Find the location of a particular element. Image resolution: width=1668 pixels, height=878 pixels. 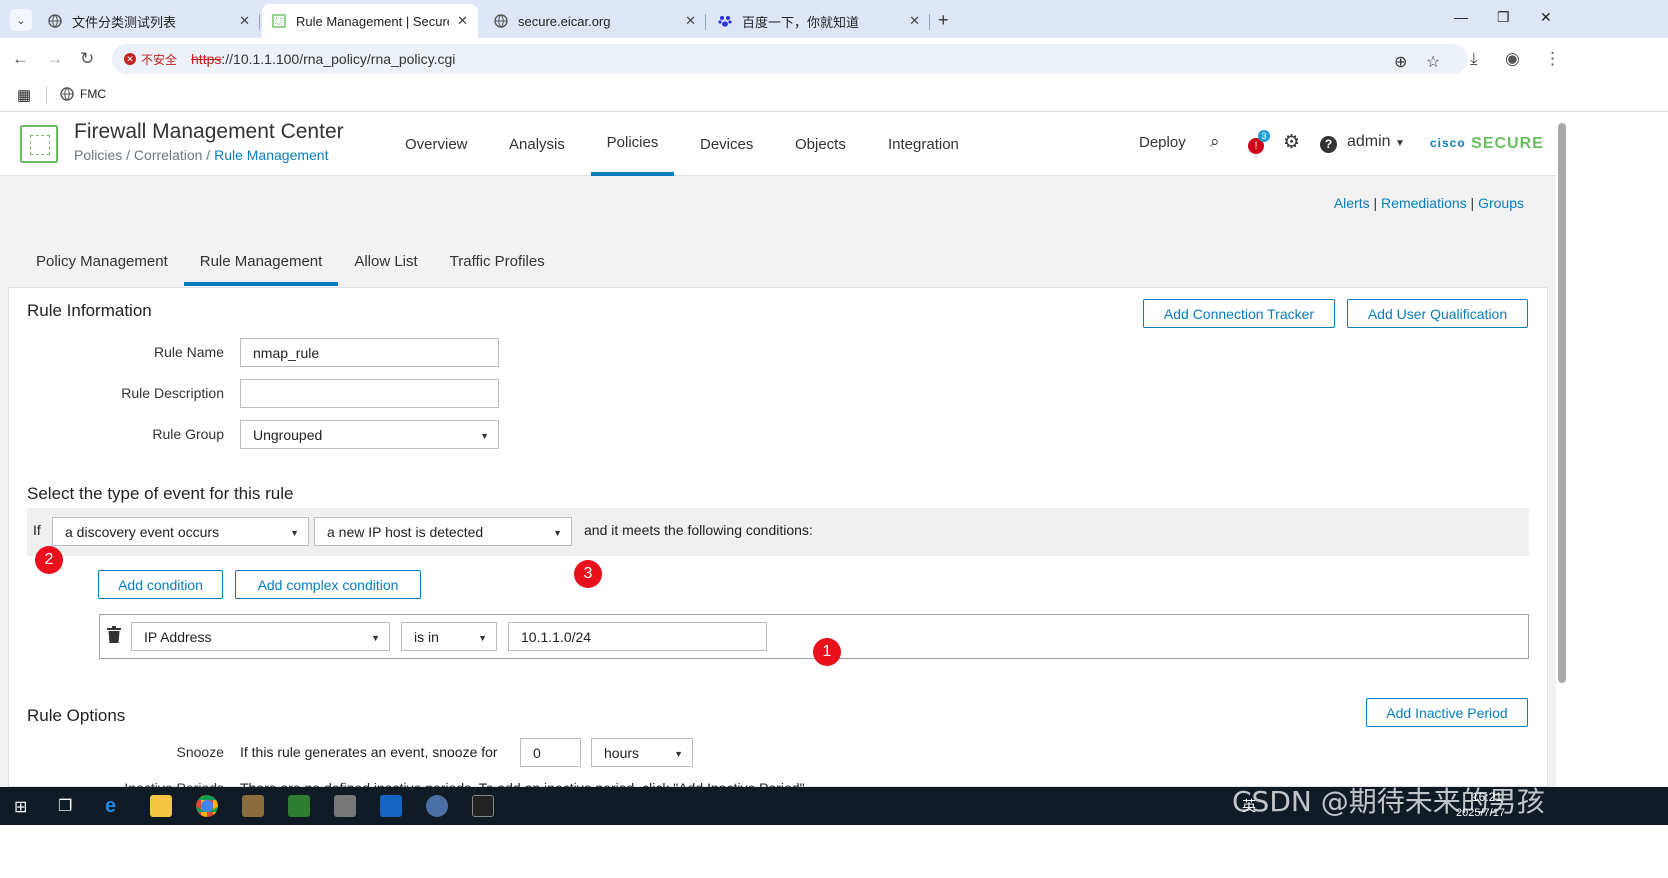

deploy-button: Deploy is located at coordinates (1162, 142).